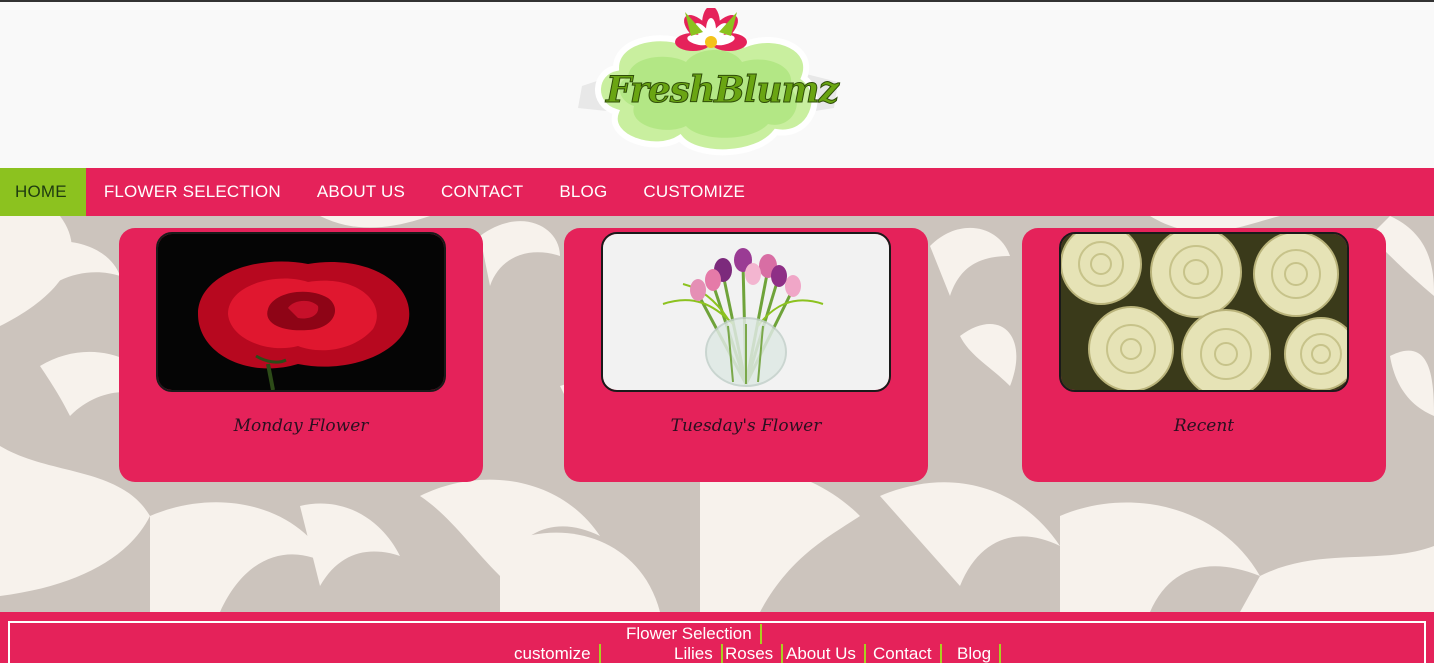 The width and height of the screenshot is (1434, 663). I want to click on footer-link-roses: Roses, so click(754, 653).